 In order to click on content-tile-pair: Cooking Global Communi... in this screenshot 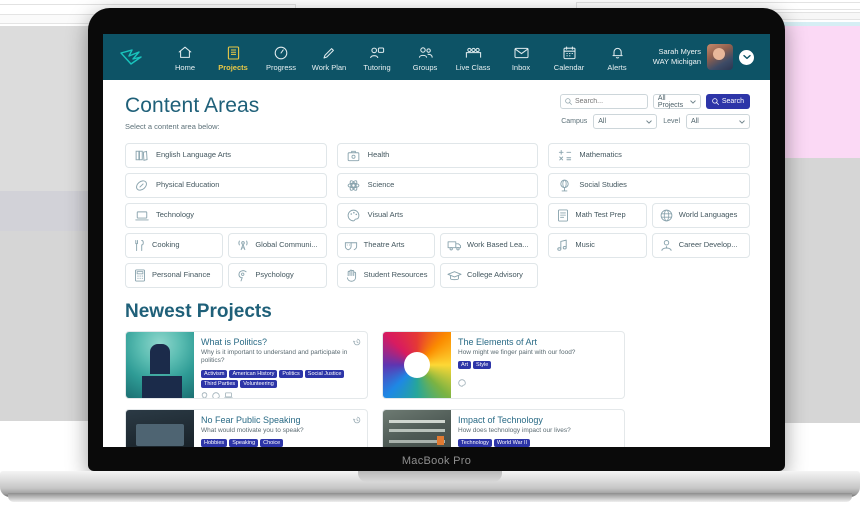, I will do `click(226, 245)`.